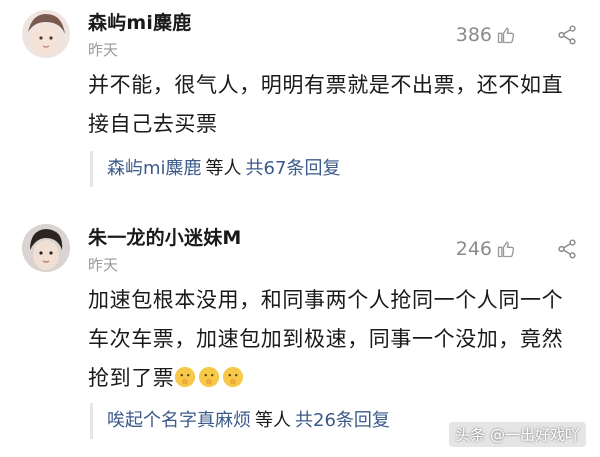  Describe the element at coordinates (179, 420) in the screenshot. I see `reply-users: 唉起个名字真麻烦` at that location.